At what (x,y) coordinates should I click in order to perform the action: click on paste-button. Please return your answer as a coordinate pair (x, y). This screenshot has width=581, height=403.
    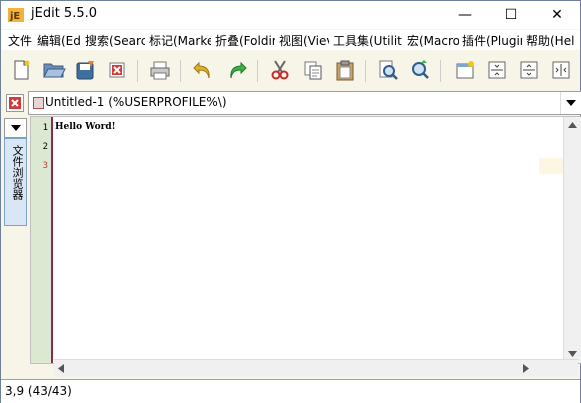
    Looking at the image, I should click on (345, 70).